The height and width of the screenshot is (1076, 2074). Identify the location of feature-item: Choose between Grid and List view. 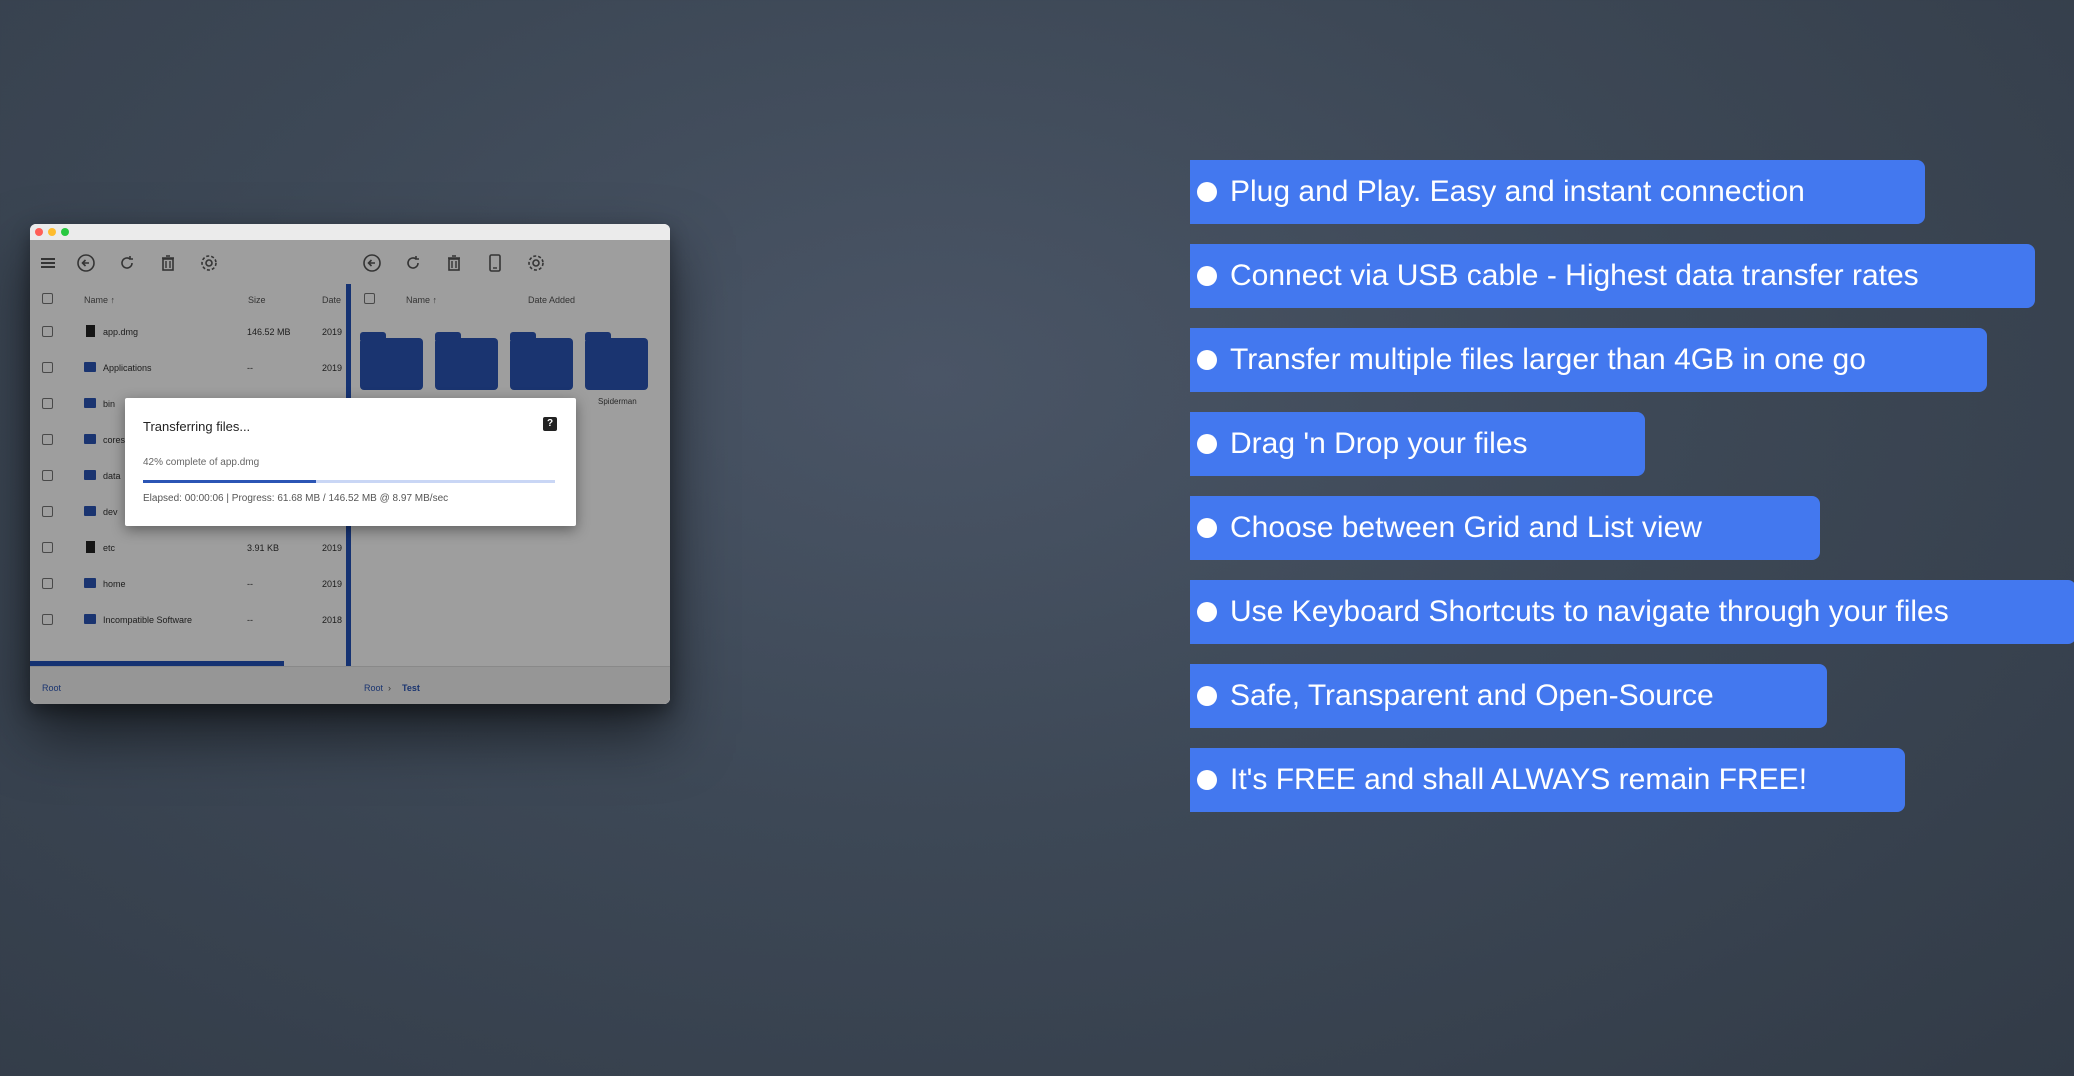
(1505, 528).